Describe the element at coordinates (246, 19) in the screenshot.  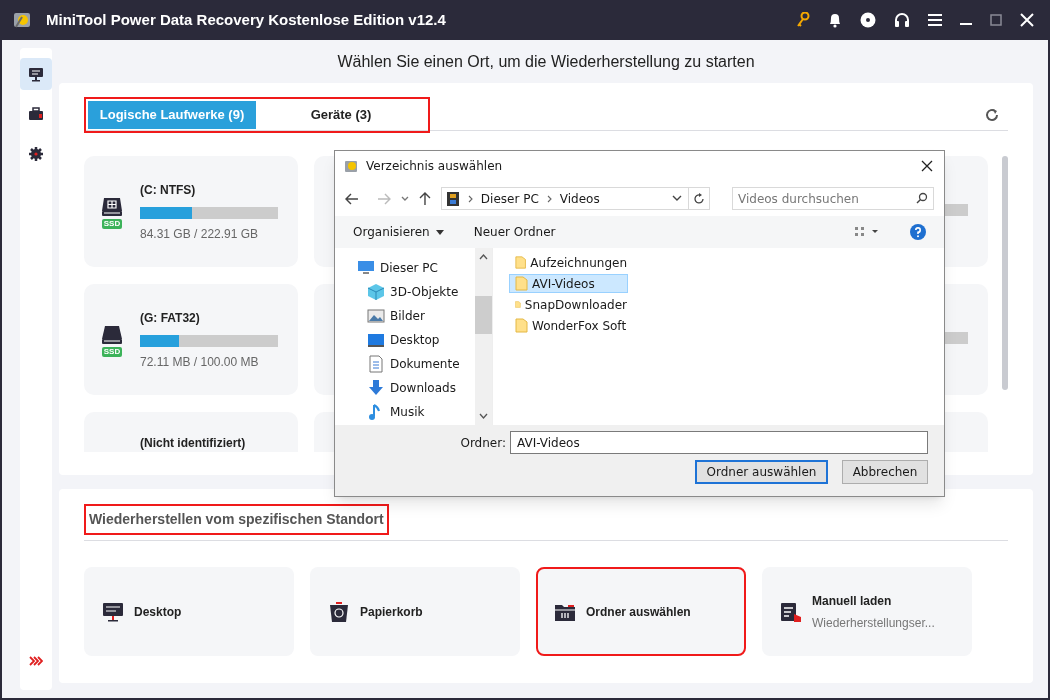
I see `window-title: MiniTool Power Data Recovery Kostenlose Edition v12.4` at that location.